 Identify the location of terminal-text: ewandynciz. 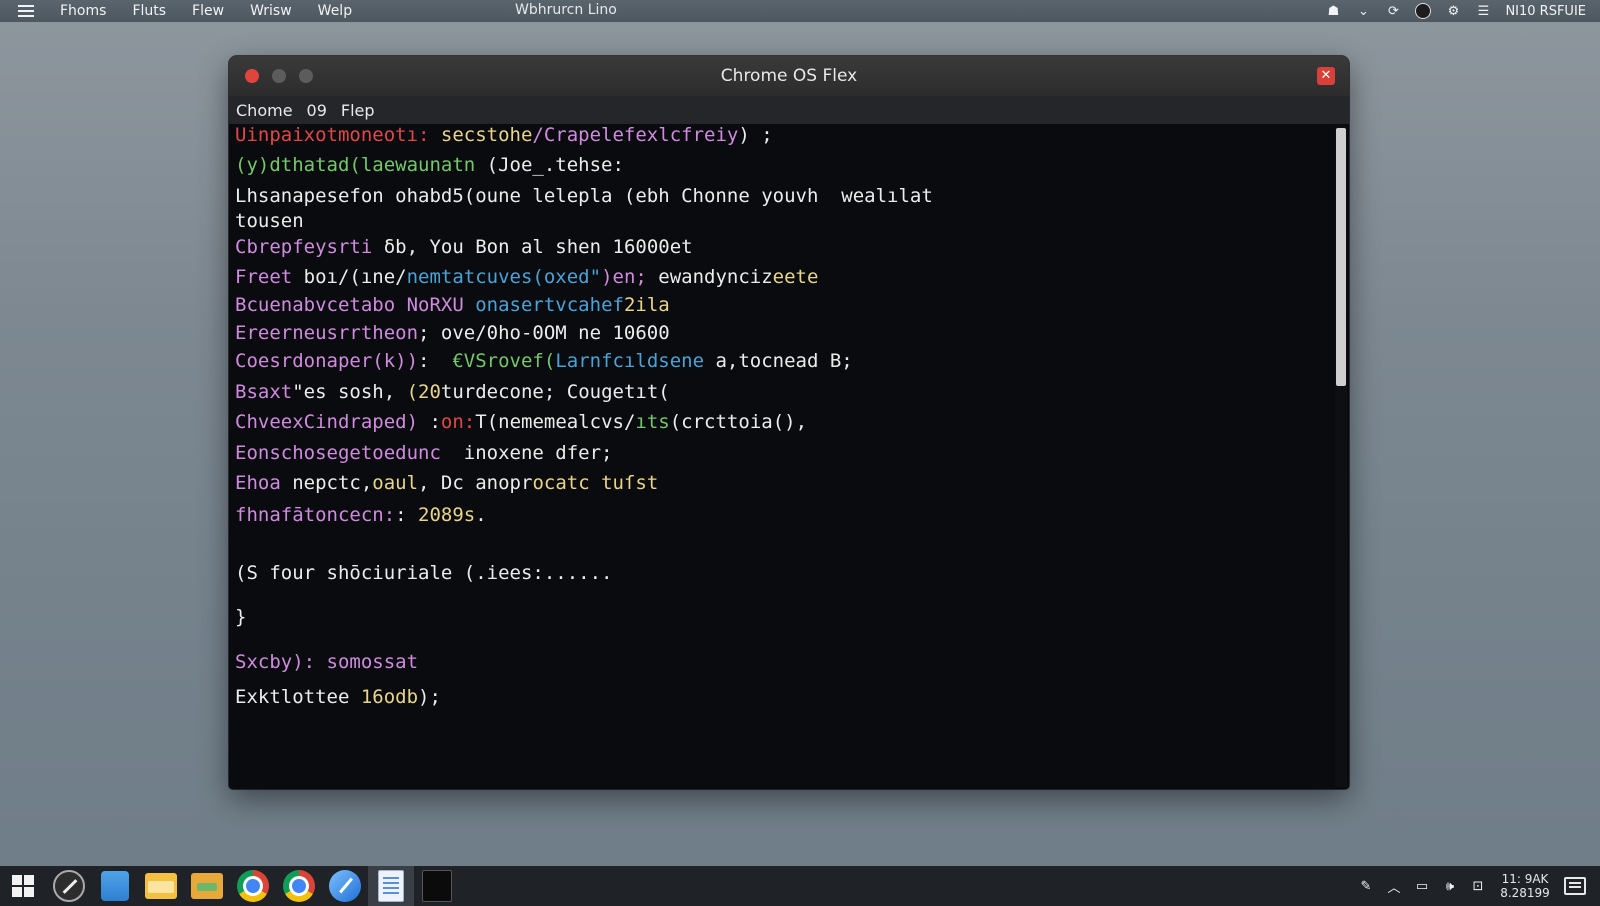
(715, 277).